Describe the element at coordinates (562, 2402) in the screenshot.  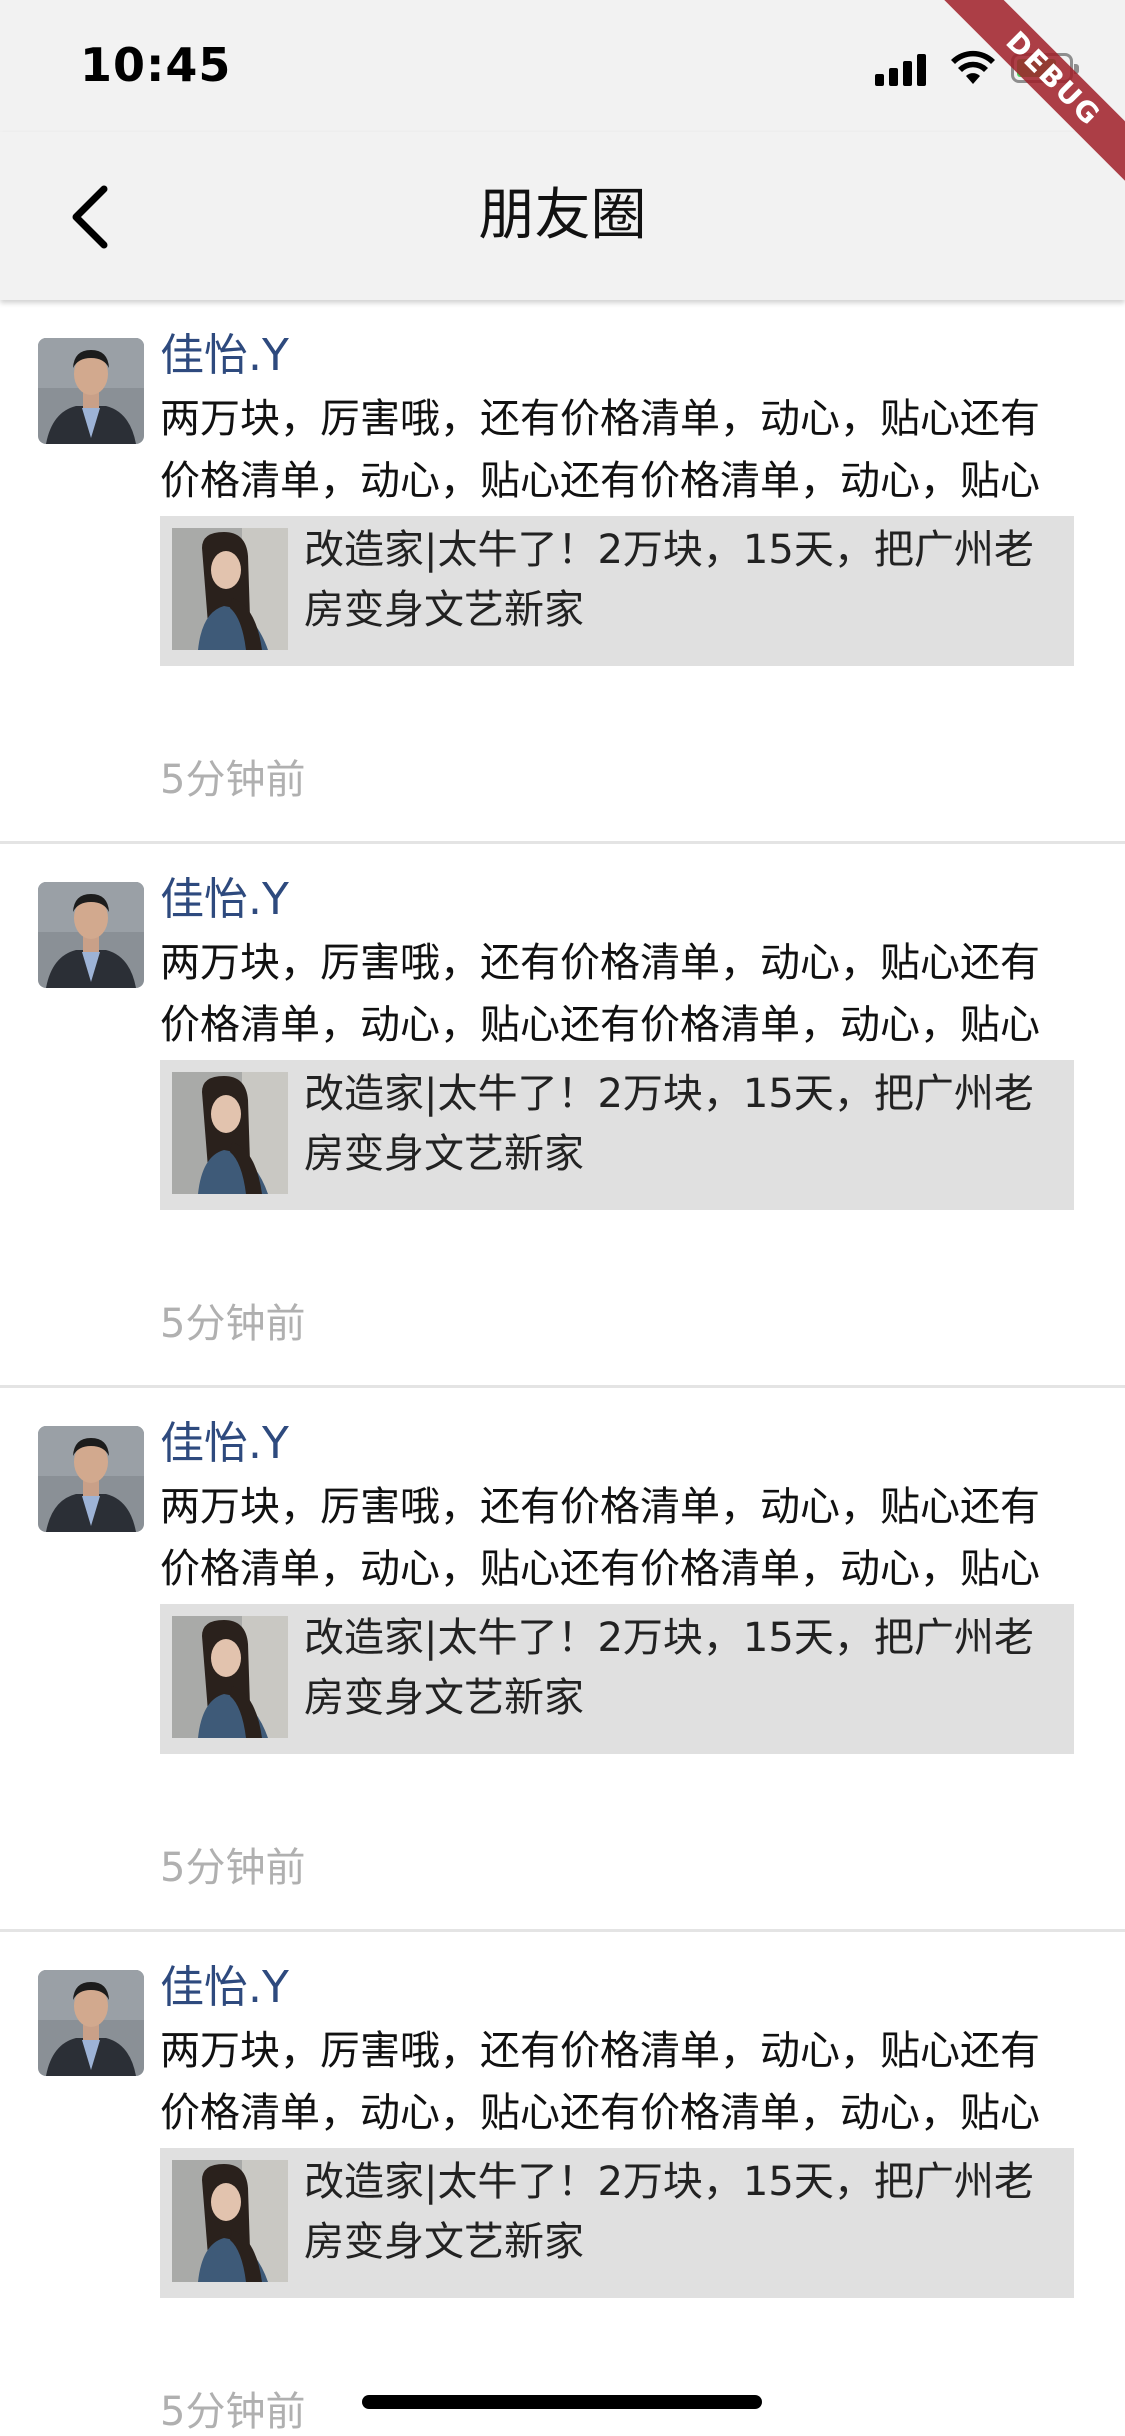
I see `home-indicator` at that location.